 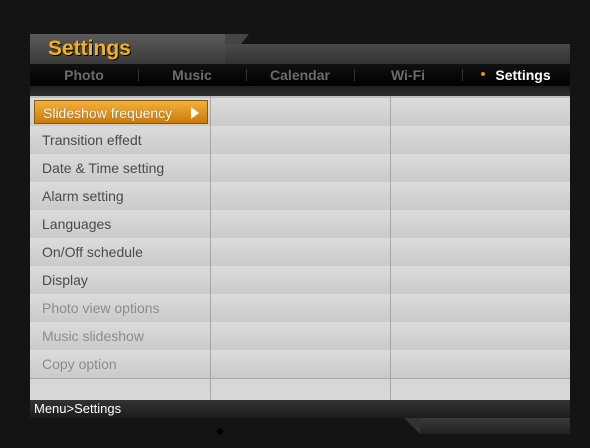 What do you see at coordinates (83, 196) in the screenshot?
I see `menu-item-label: Alarm setting` at bounding box center [83, 196].